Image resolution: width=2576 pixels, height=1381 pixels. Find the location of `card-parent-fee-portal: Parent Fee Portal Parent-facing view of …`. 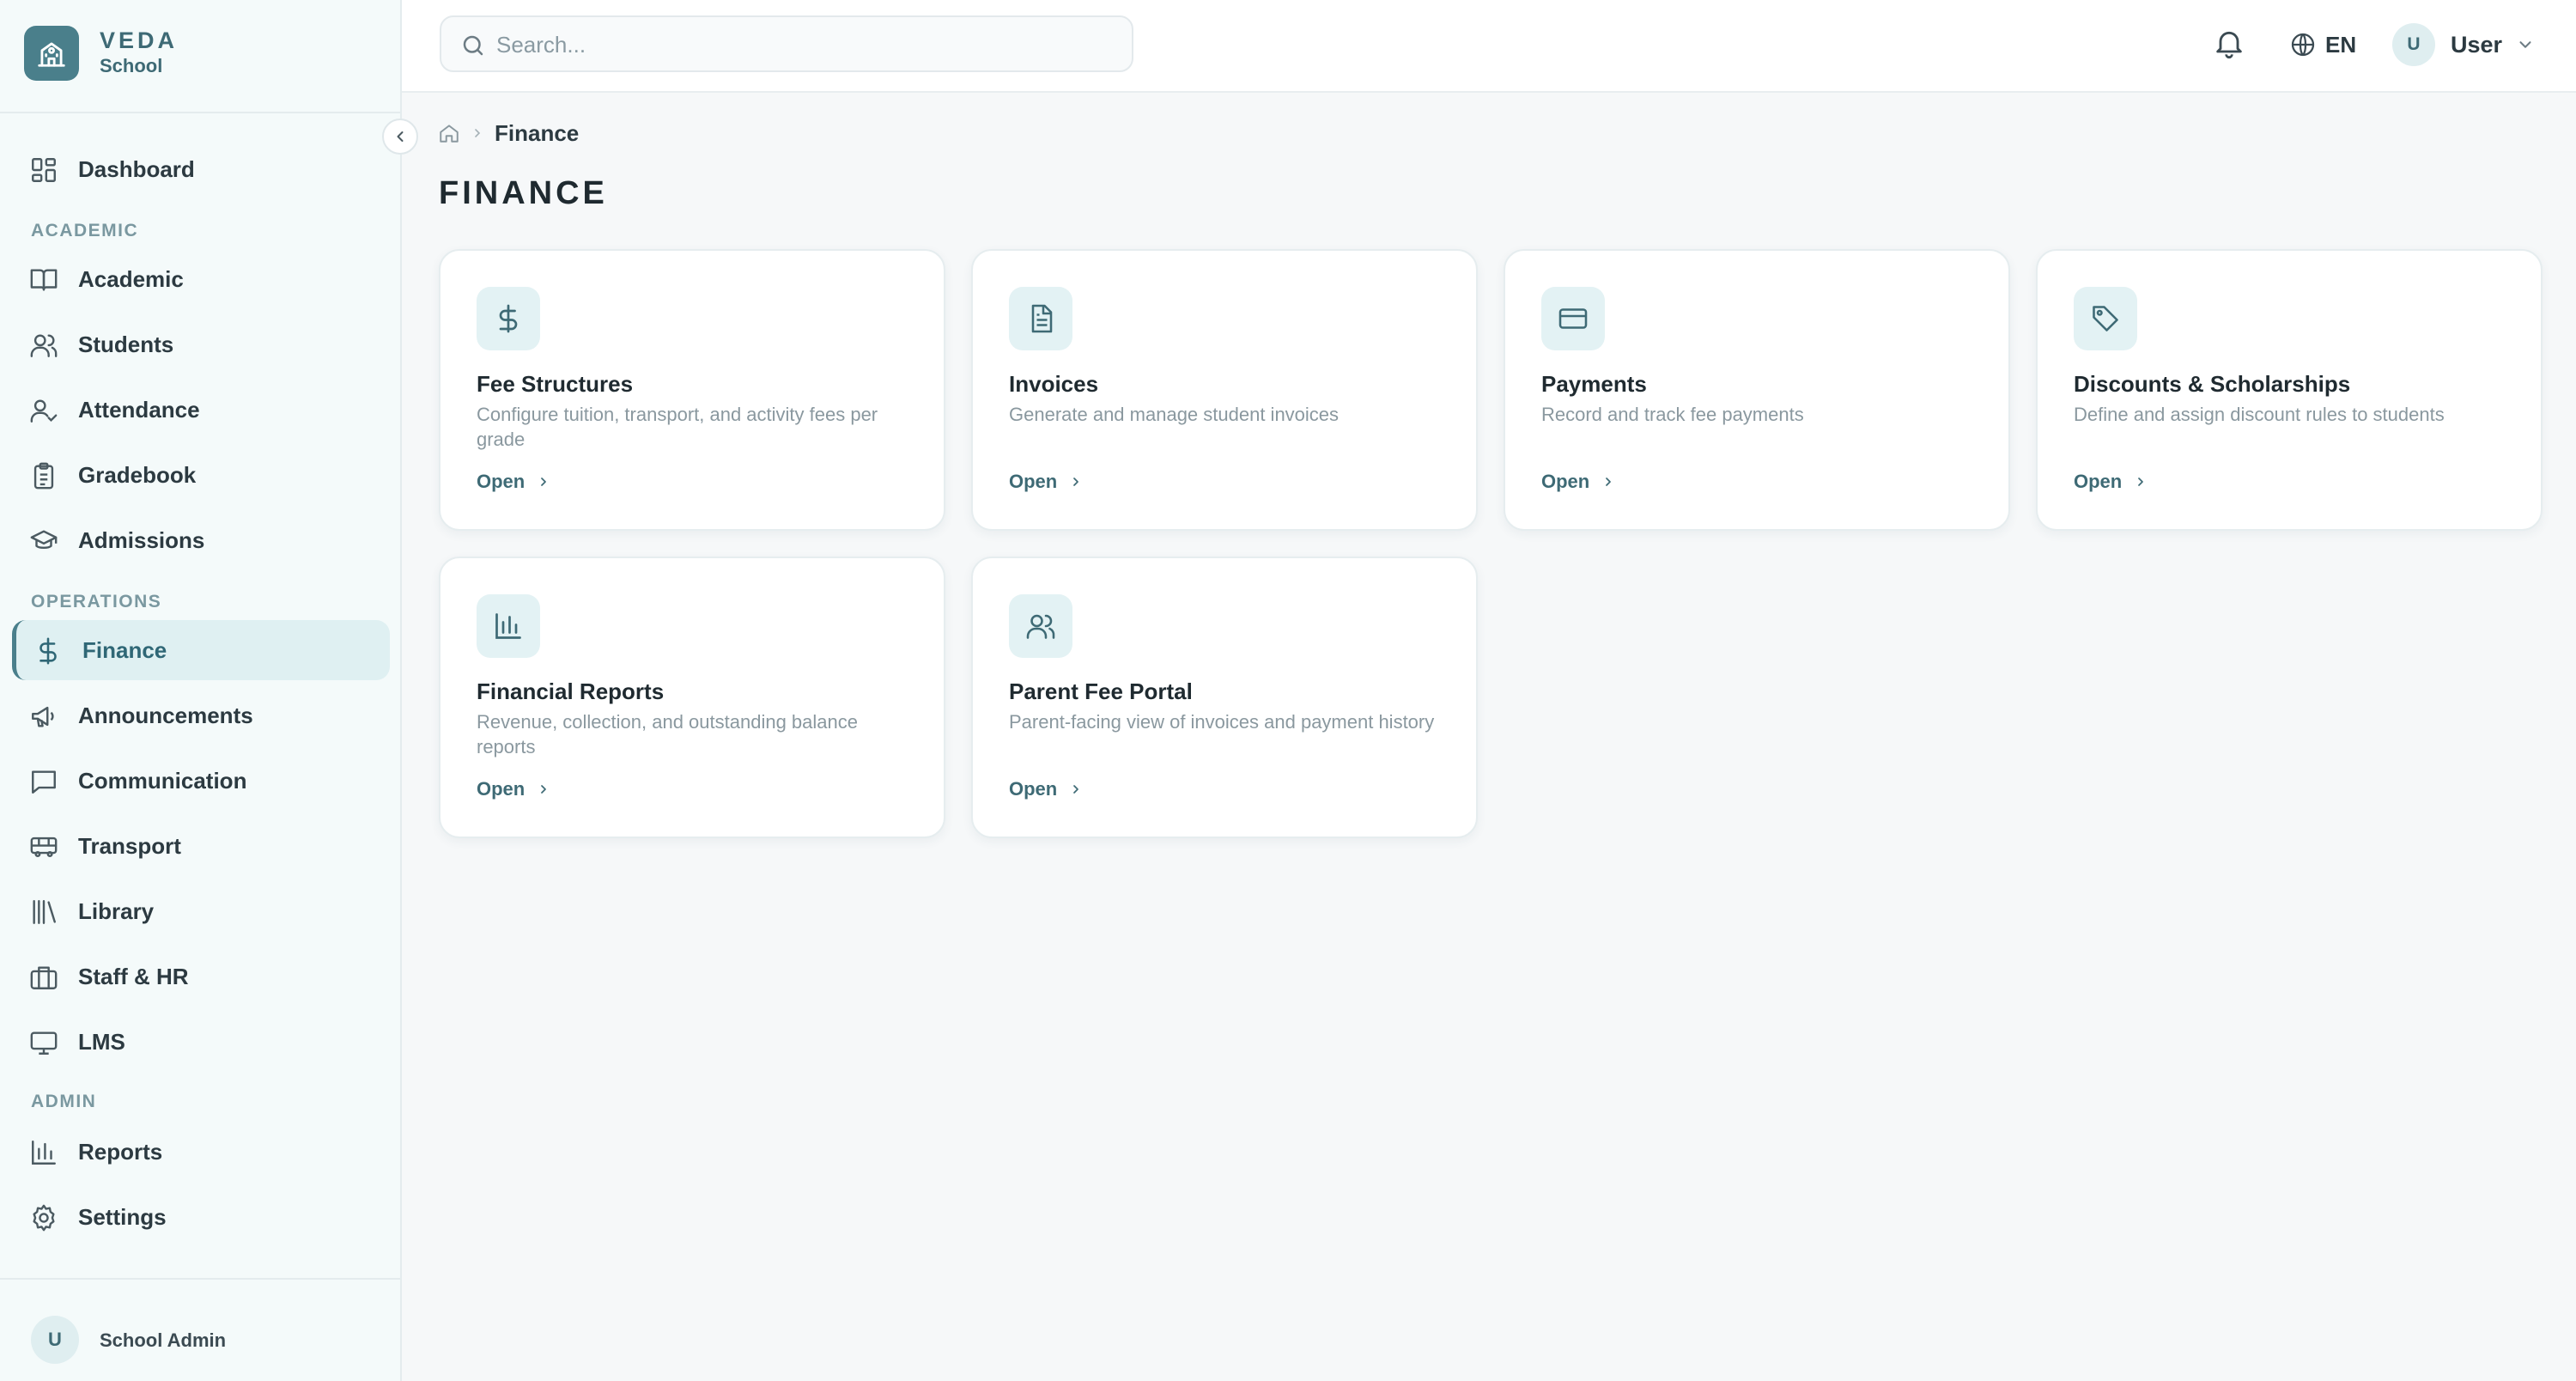

card-parent-fee-portal: Parent Fee Portal Parent-facing view of … is located at coordinates (1224, 697).